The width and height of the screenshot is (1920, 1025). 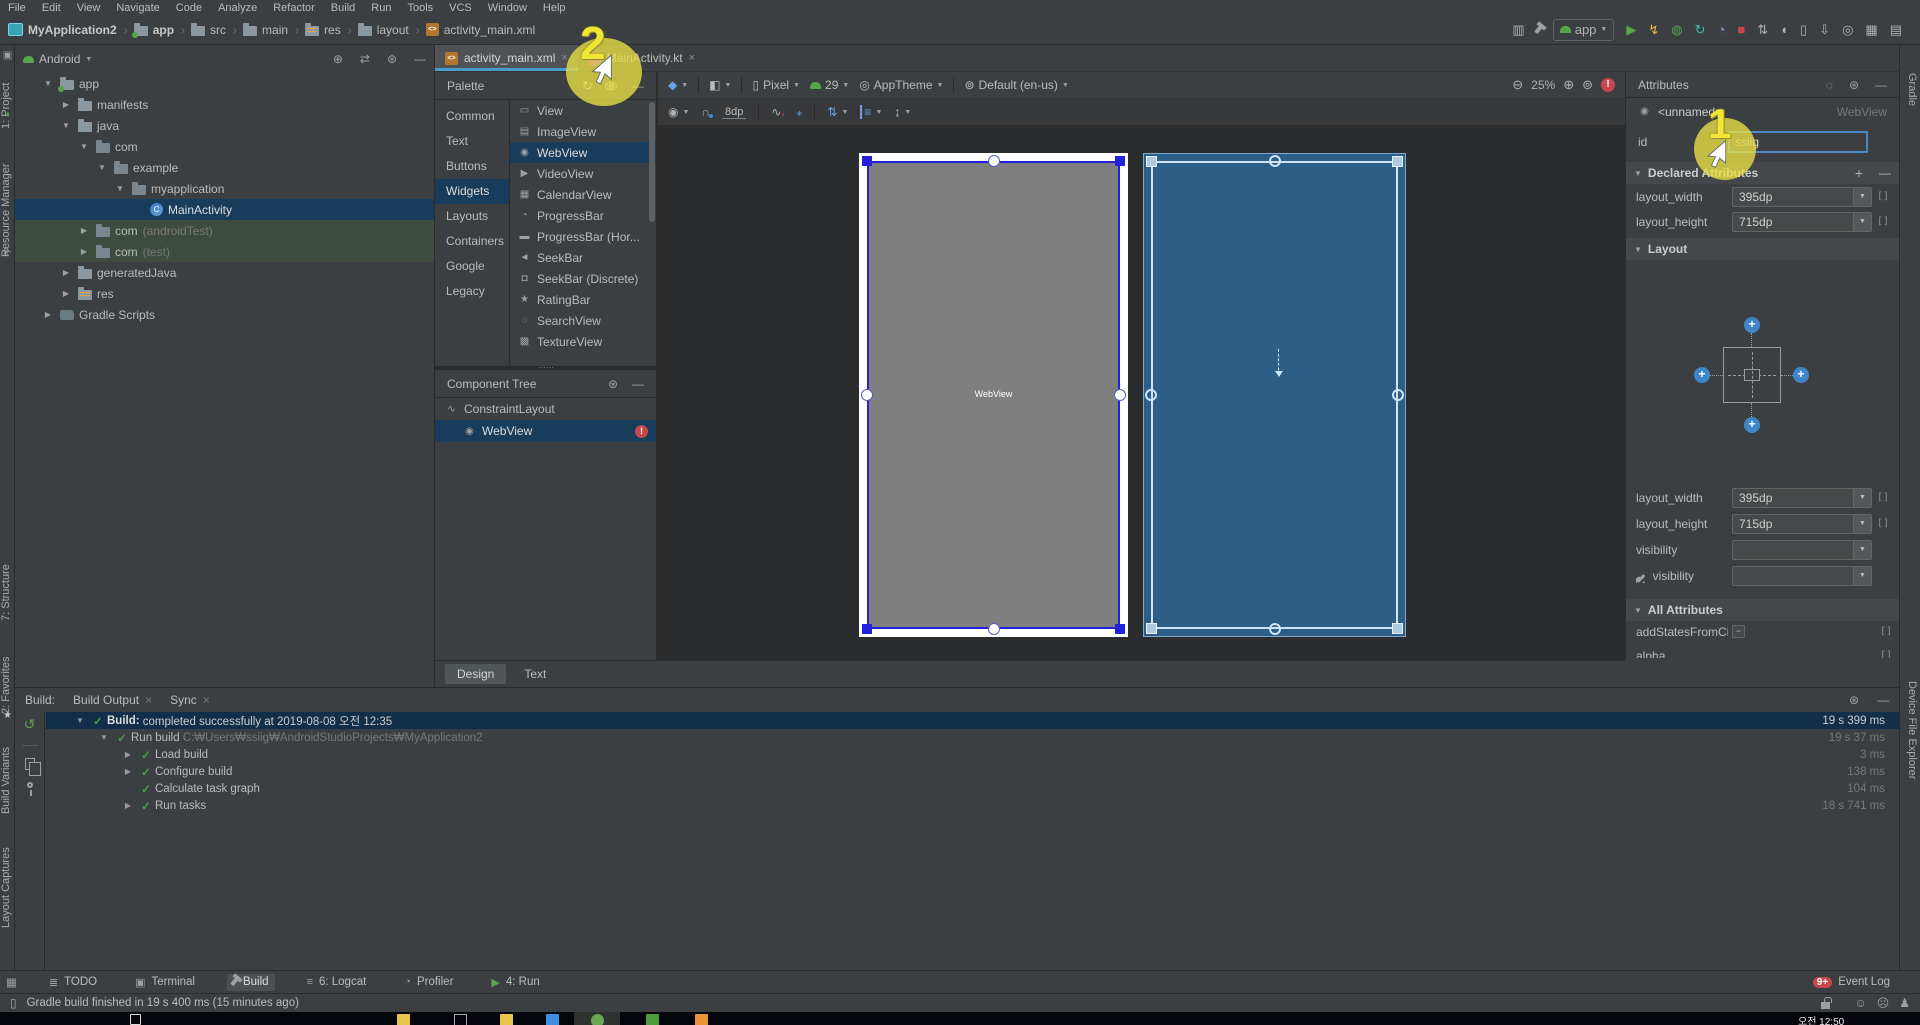 What do you see at coordinates (1631, 30) in the screenshot?
I see `run-icon: ▶` at bounding box center [1631, 30].